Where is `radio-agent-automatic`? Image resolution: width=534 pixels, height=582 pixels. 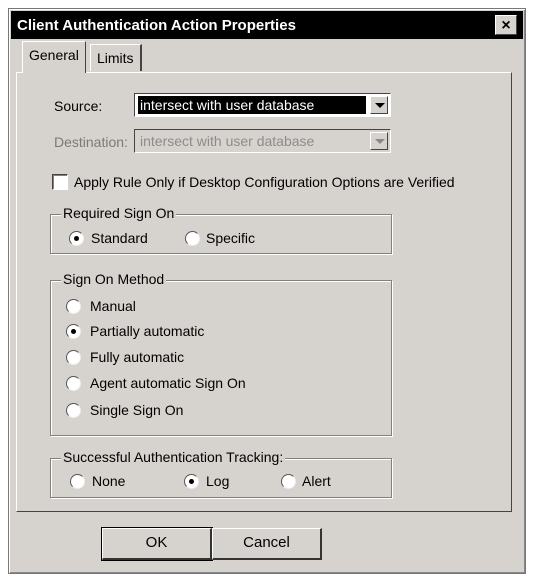
radio-agent-automatic is located at coordinates (73, 383).